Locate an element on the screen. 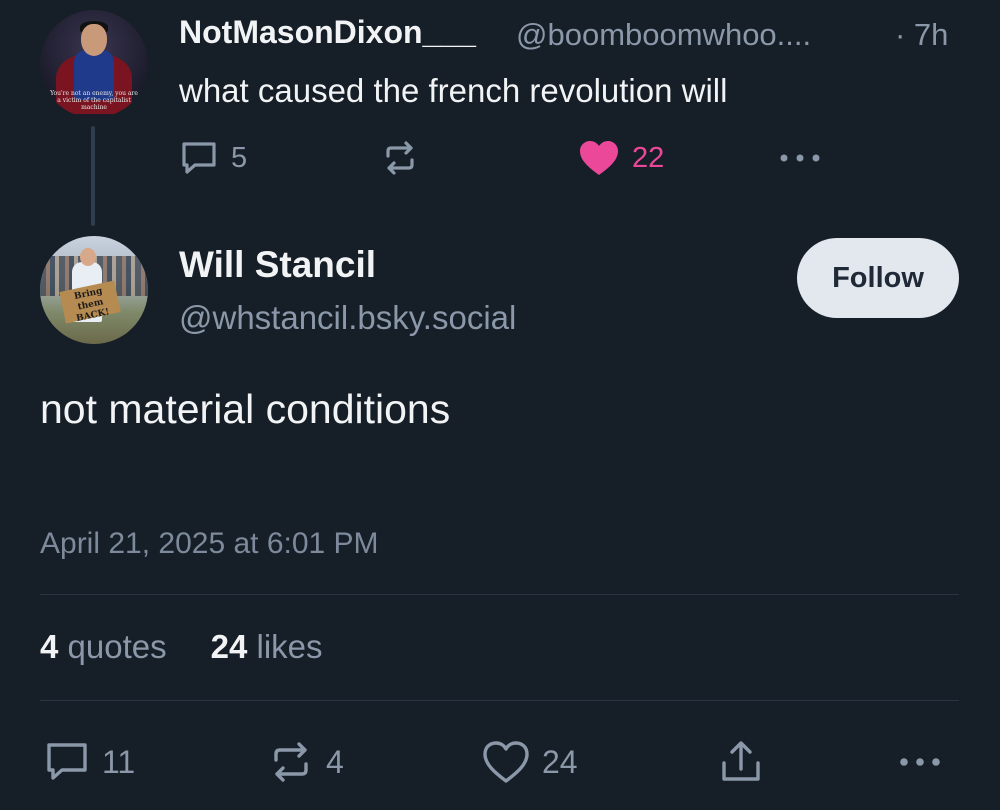 The height and width of the screenshot is (810, 1000). likes-count: 24 is located at coordinates (229, 646).